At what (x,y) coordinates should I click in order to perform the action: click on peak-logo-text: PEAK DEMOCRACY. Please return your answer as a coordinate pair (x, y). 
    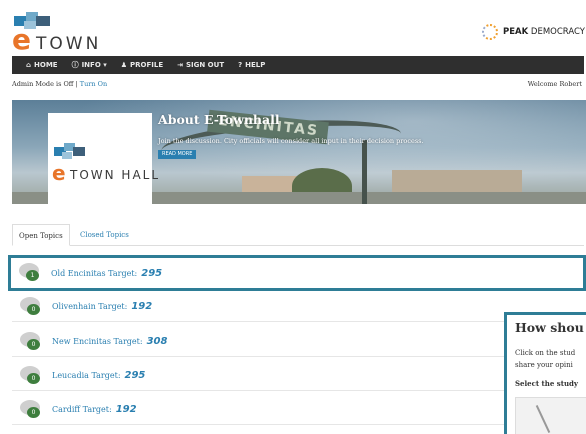
    Looking at the image, I should click on (544, 32).